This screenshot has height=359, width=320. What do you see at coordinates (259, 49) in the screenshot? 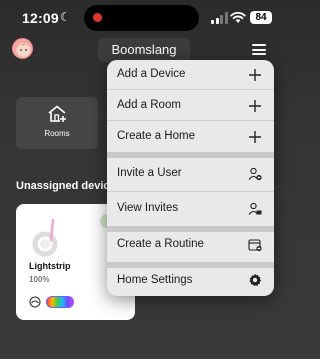
I see `hamburger-menu-icon` at bounding box center [259, 49].